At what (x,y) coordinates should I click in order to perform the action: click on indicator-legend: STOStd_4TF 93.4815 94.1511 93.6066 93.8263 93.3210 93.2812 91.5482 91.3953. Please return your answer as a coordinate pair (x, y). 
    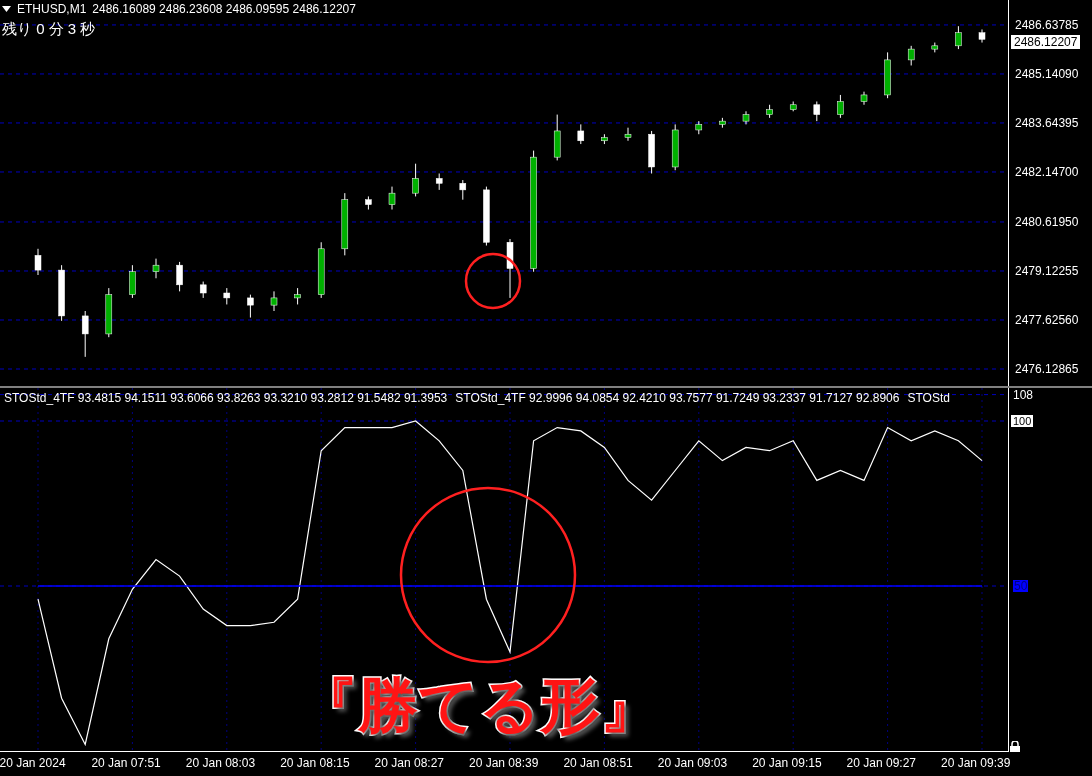
    Looking at the image, I should click on (226, 398).